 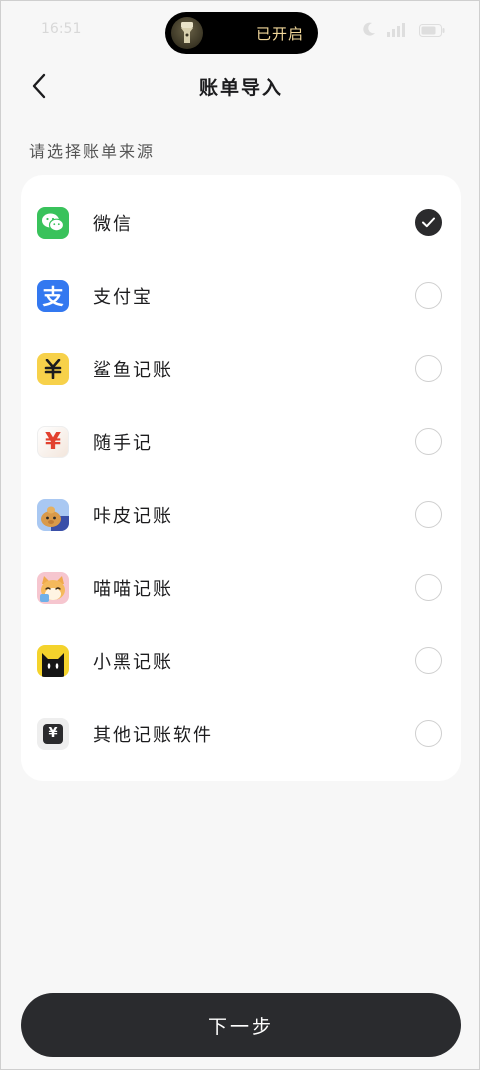 What do you see at coordinates (133, 589) in the screenshot?
I see `source-label: 喵喵记账` at bounding box center [133, 589].